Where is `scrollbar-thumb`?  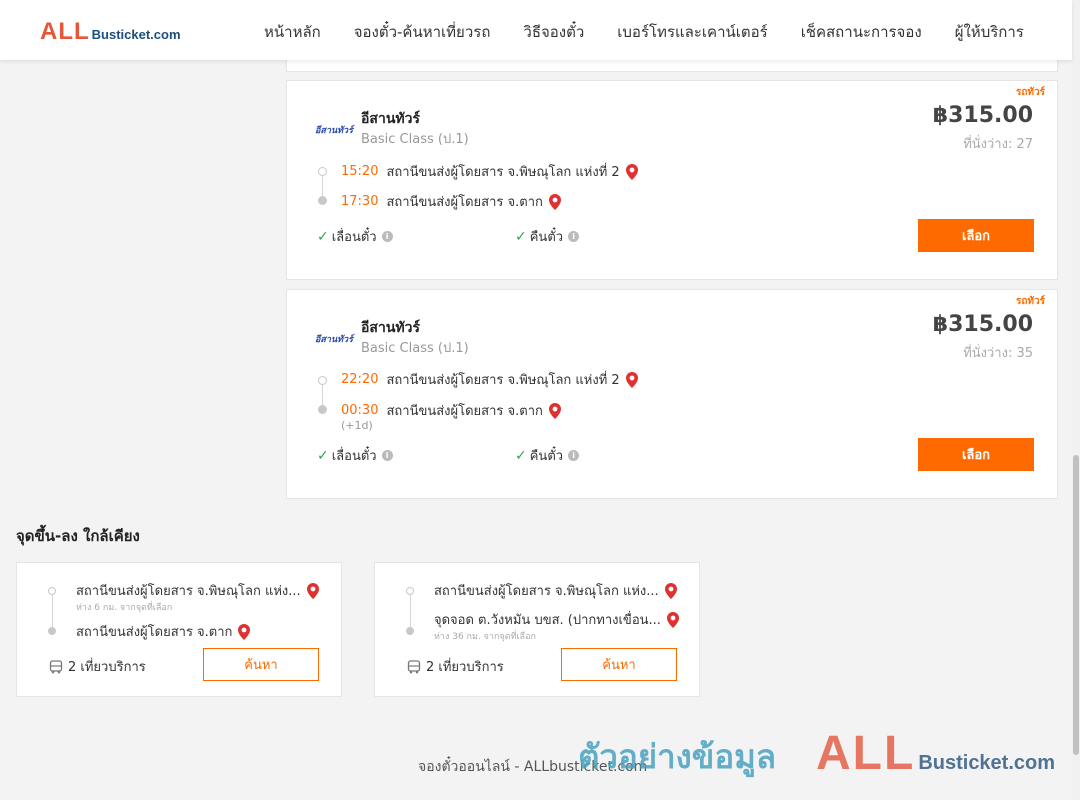 scrollbar-thumb is located at coordinates (1076, 605).